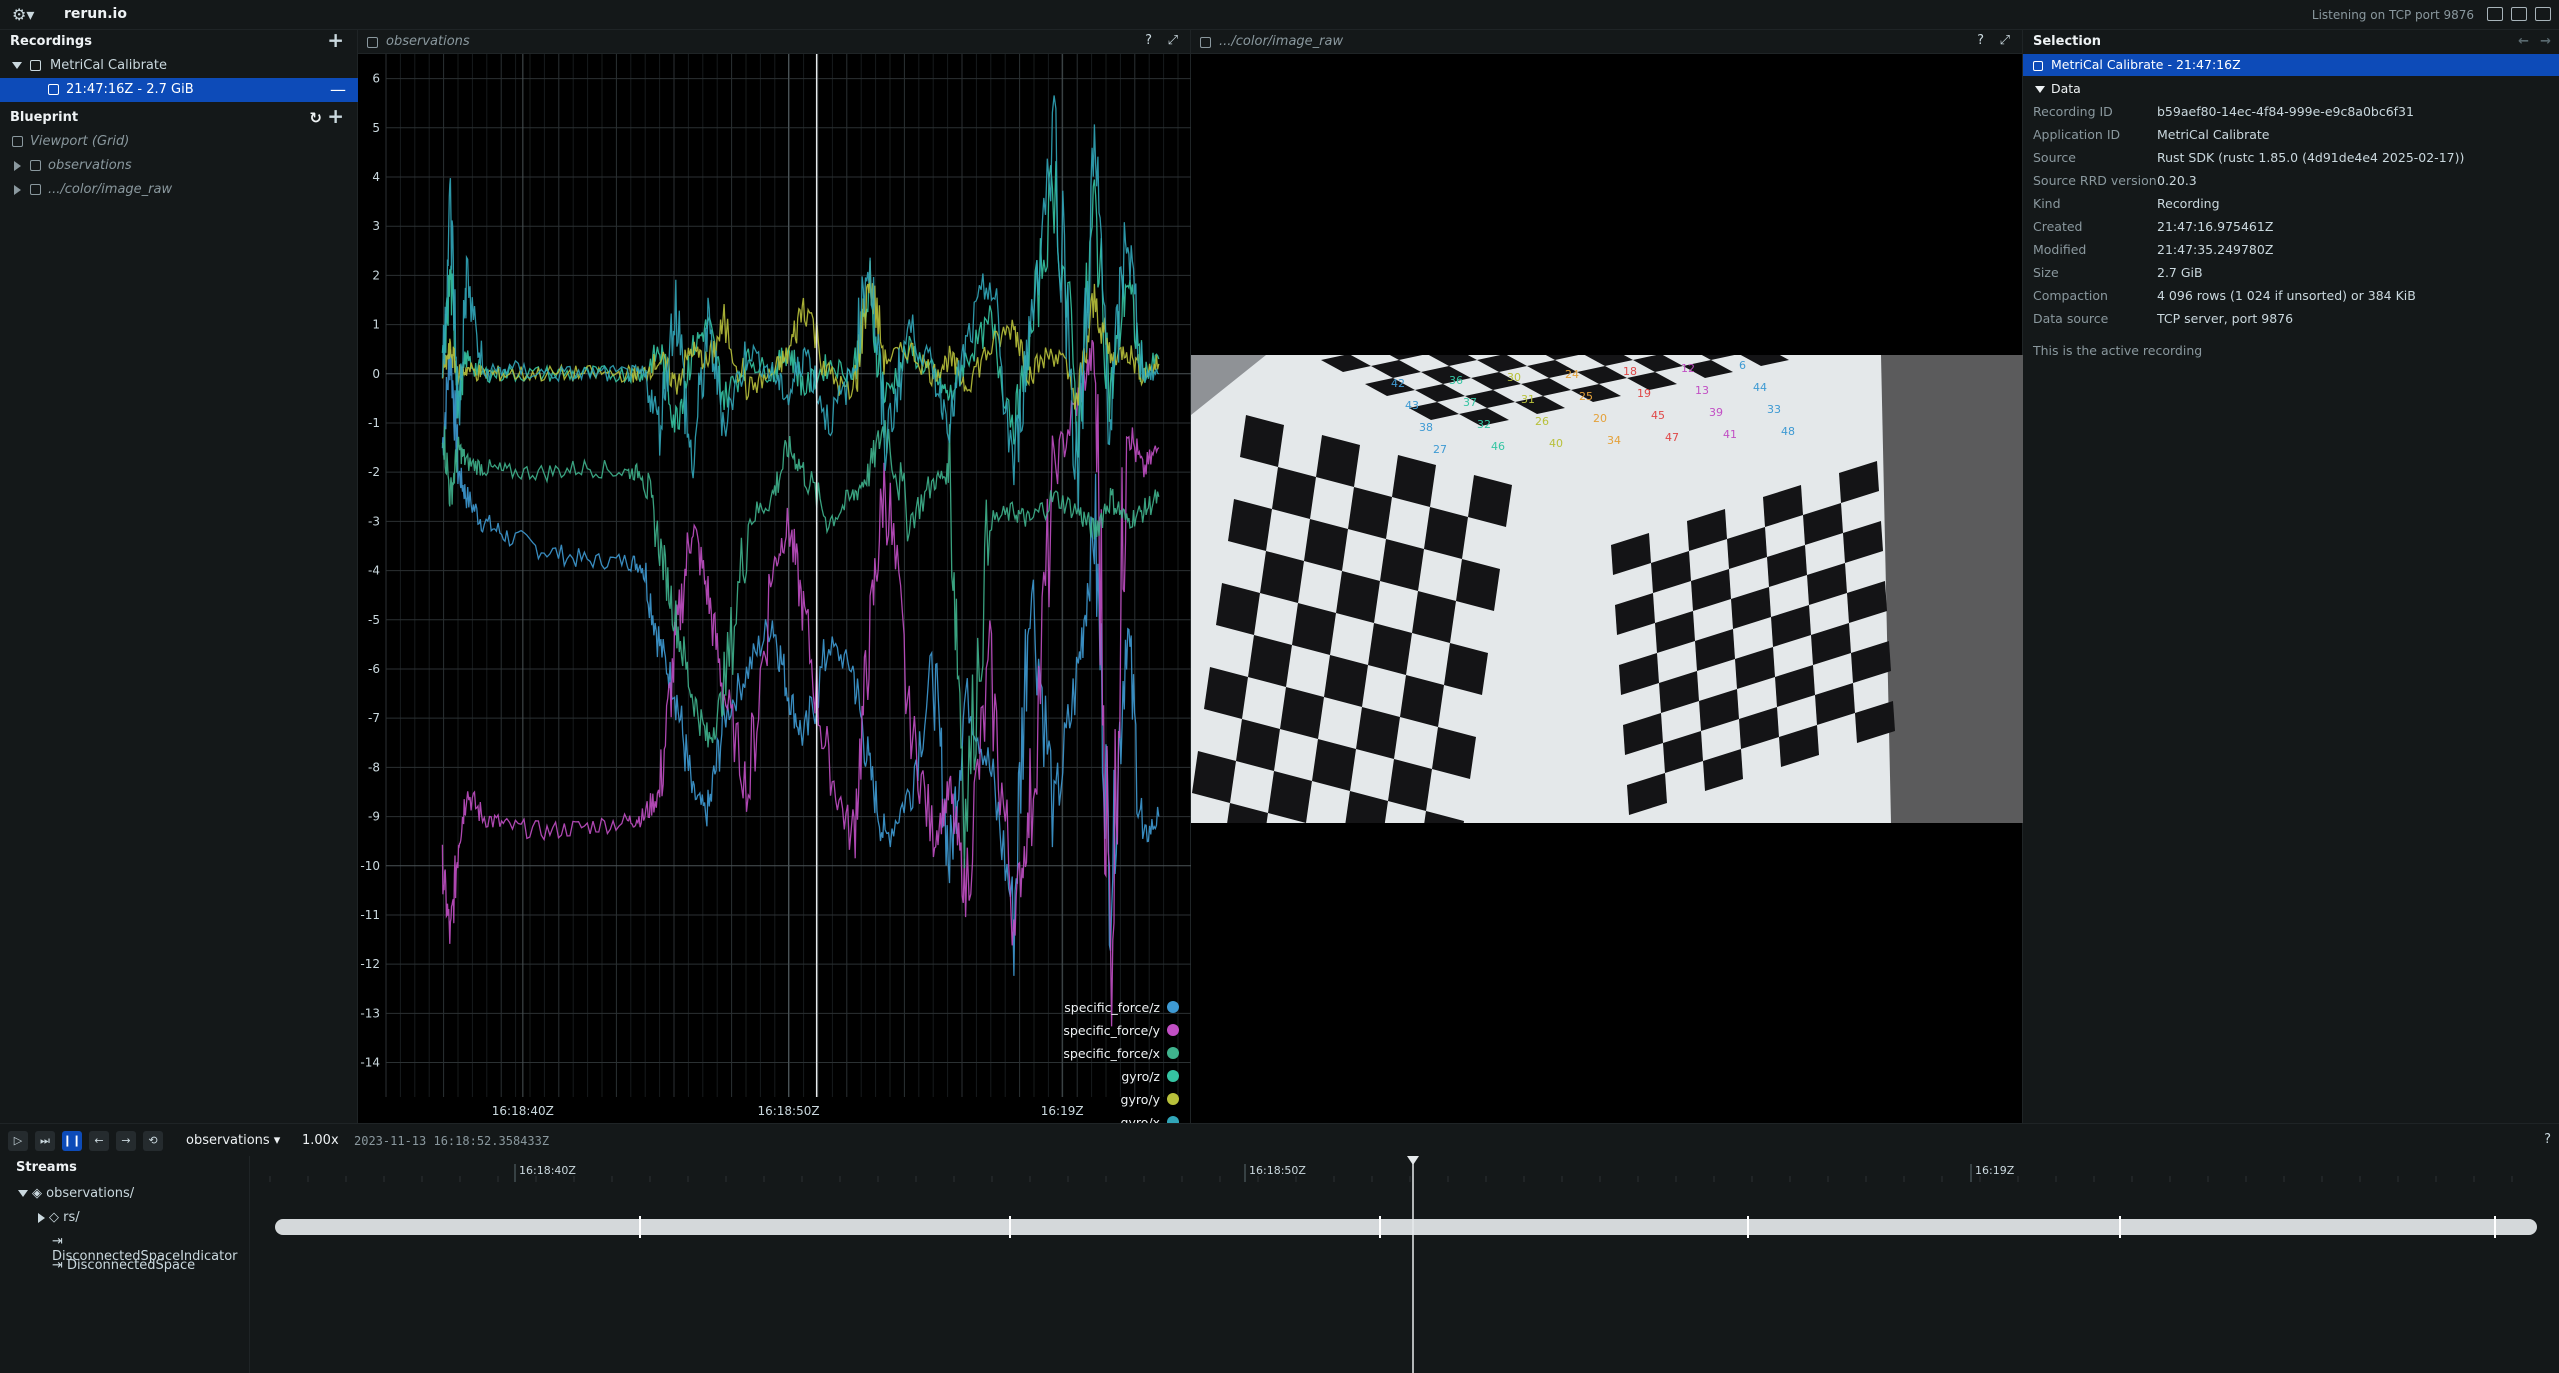  Describe the element at coordinates (1586, 396) in the screenshot. I see `marker-id-label: 25` at that location.